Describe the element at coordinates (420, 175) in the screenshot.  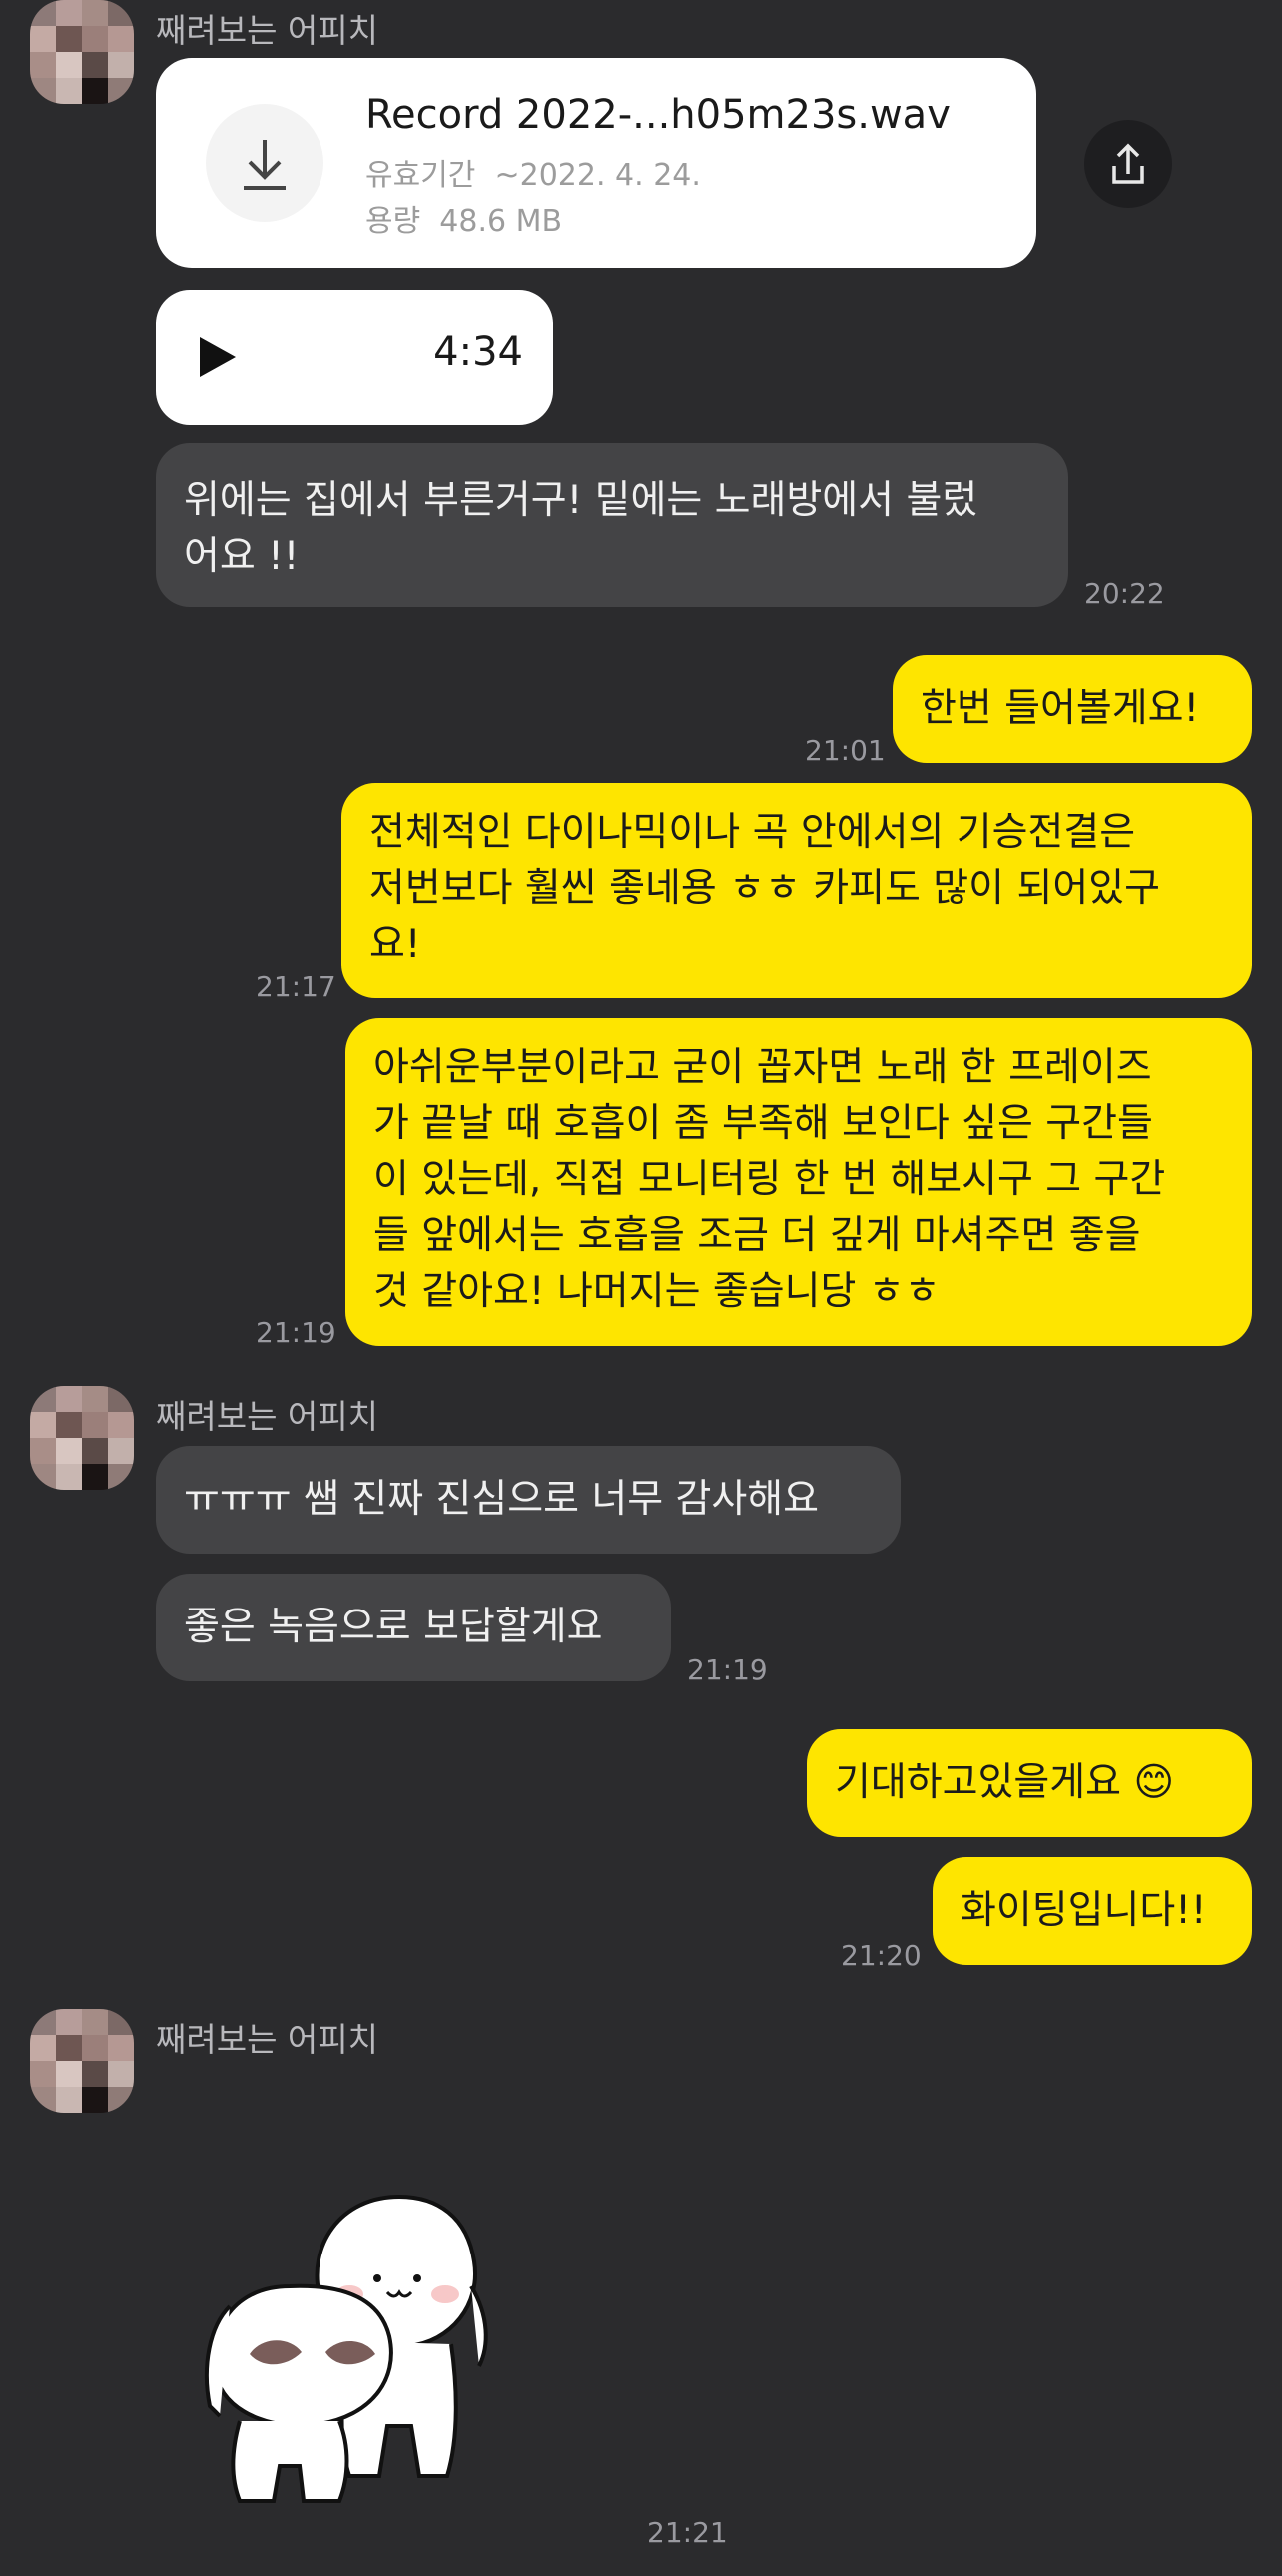
I see `expiry-label: 유효기간` at that location.